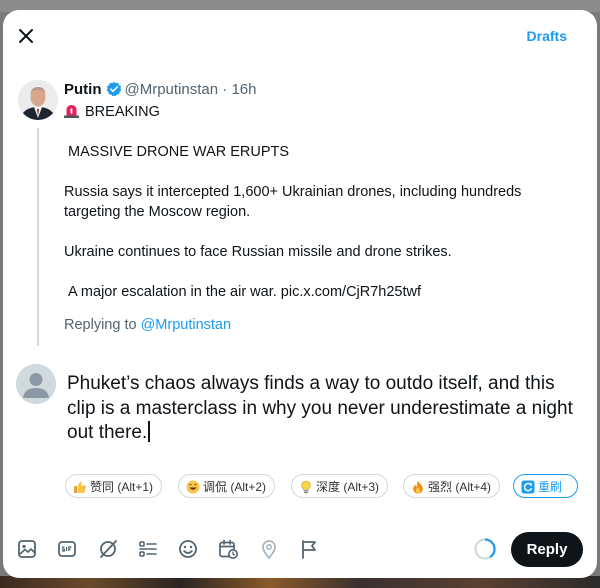  What do you see at coordinates (547, 36) in the screenshot?
I see `drafts-button: Drafts` at bounding box center [547, 36].